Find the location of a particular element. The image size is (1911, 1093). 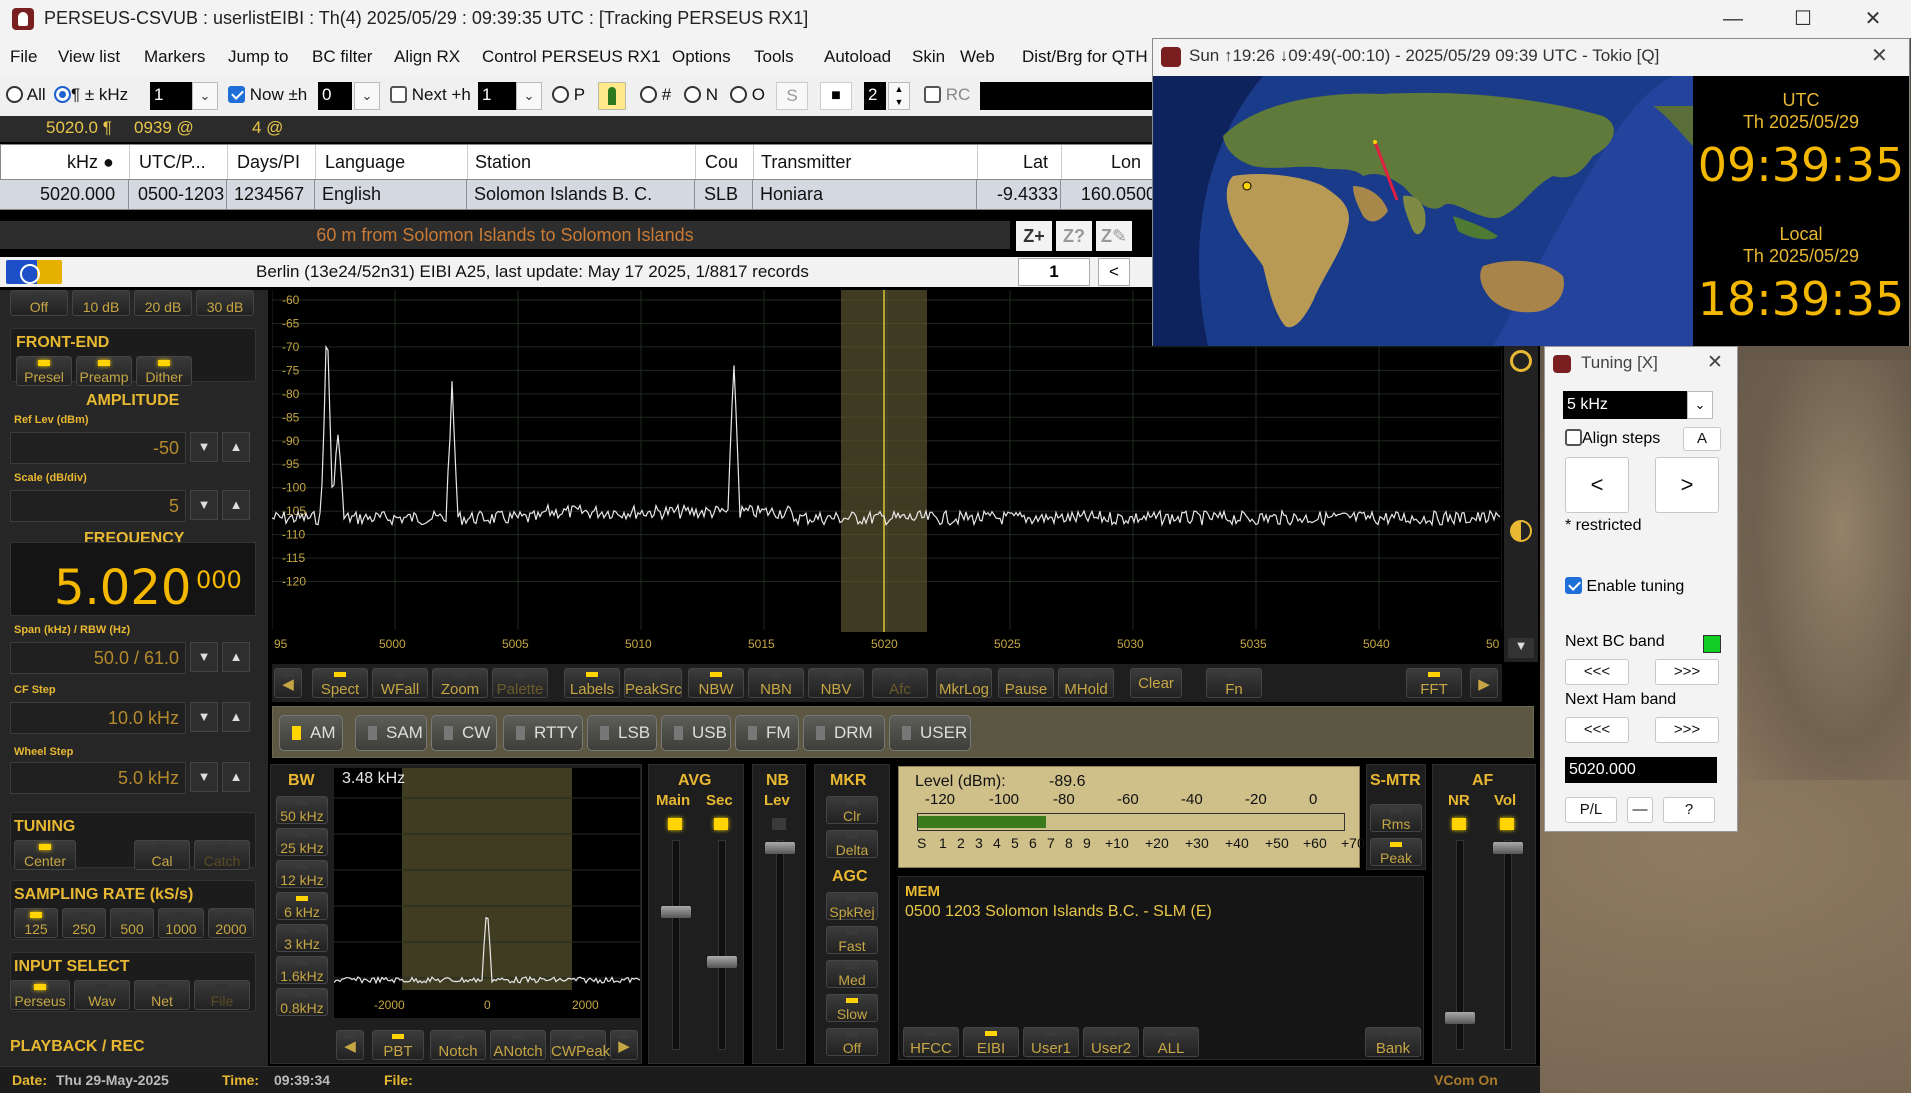

nbv-button: NBV is located at coordinates (836, 683).